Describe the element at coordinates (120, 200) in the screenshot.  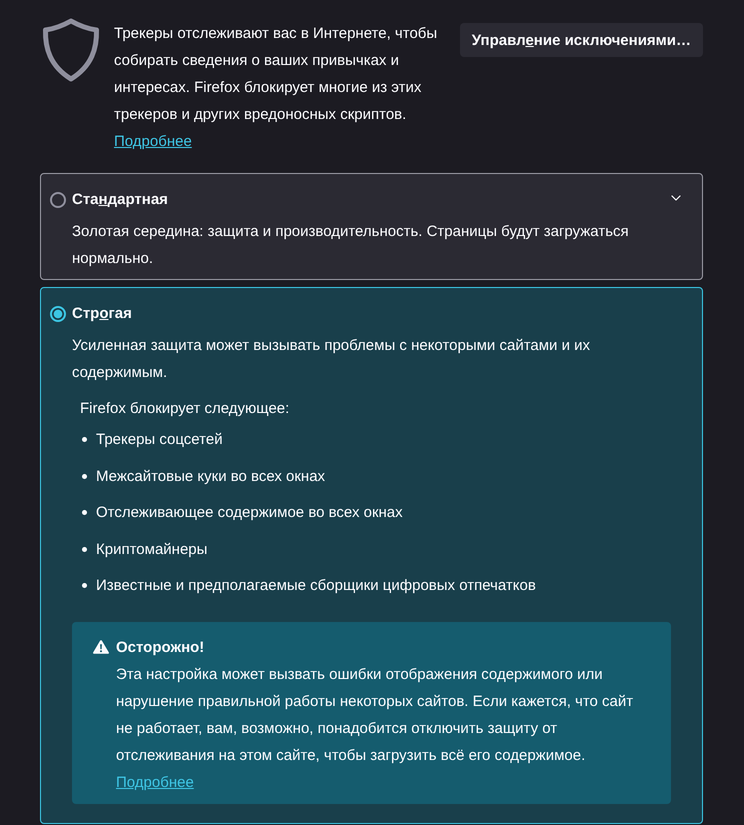
I see `option-title: Стандартная` at that location.